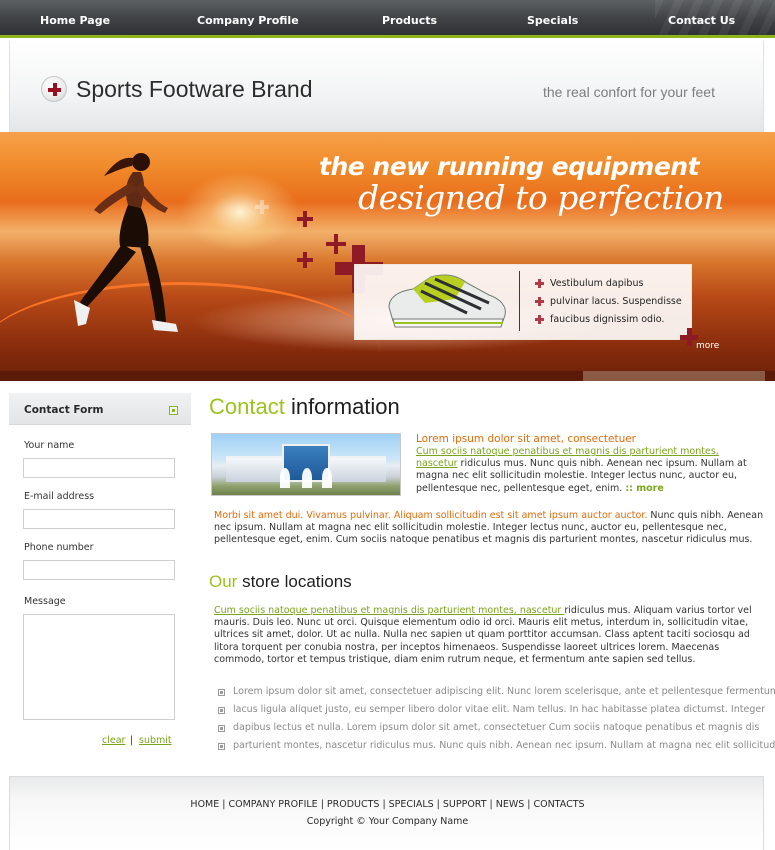  Describe the element at coordinates (99, 570) in the screenshot. I see `phone-field` at that location.